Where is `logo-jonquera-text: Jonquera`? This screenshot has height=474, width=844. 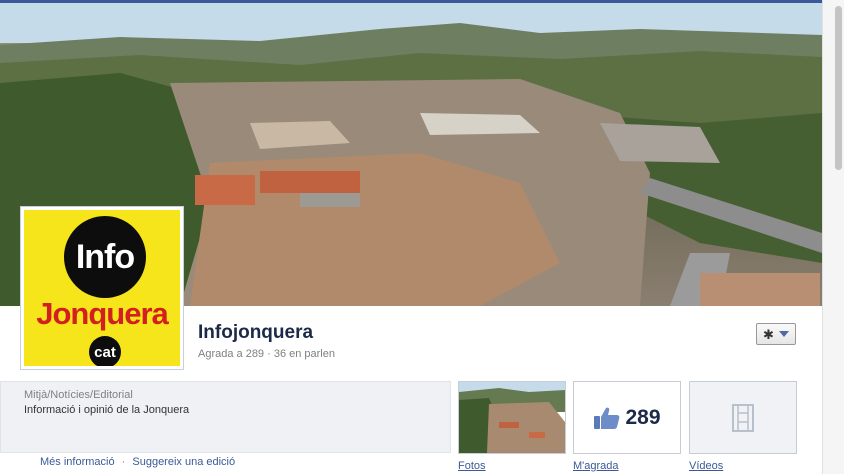 logo-jonquera-text: Jonquera is located at coordinates (102, 313).